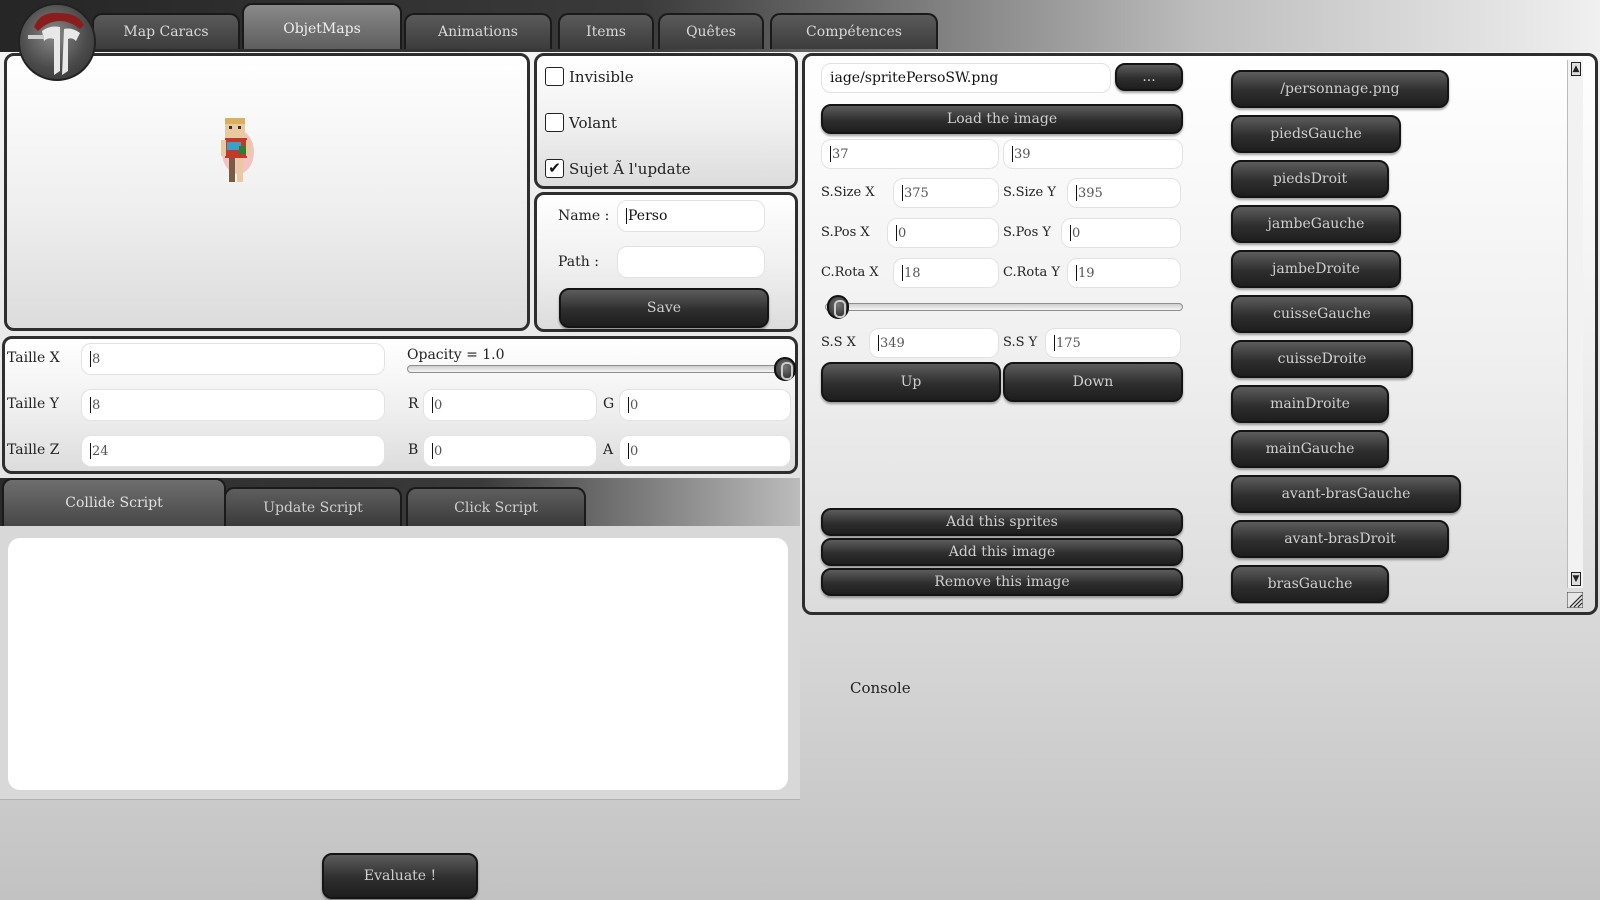 This screenshot has height=900, width=1600. I want to click on spos-x-field: 0, so click(943, 233).